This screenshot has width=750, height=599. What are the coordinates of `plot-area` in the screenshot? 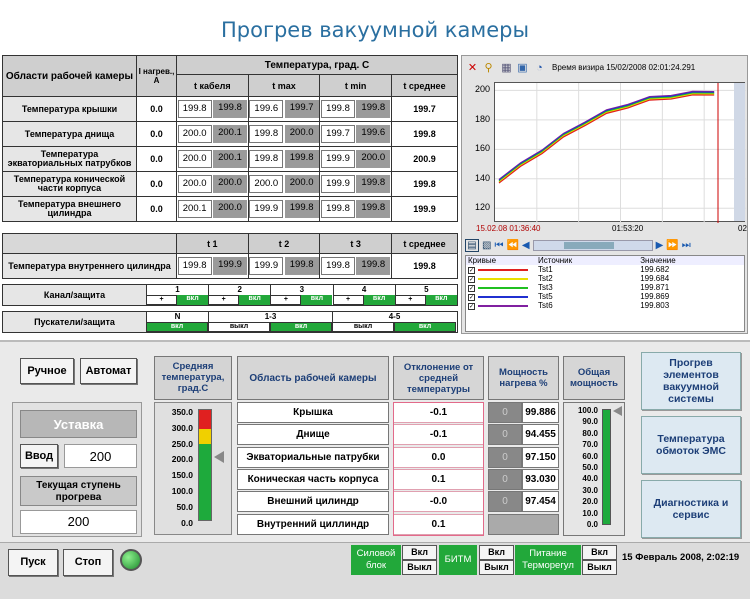 It's located at (620, 152).